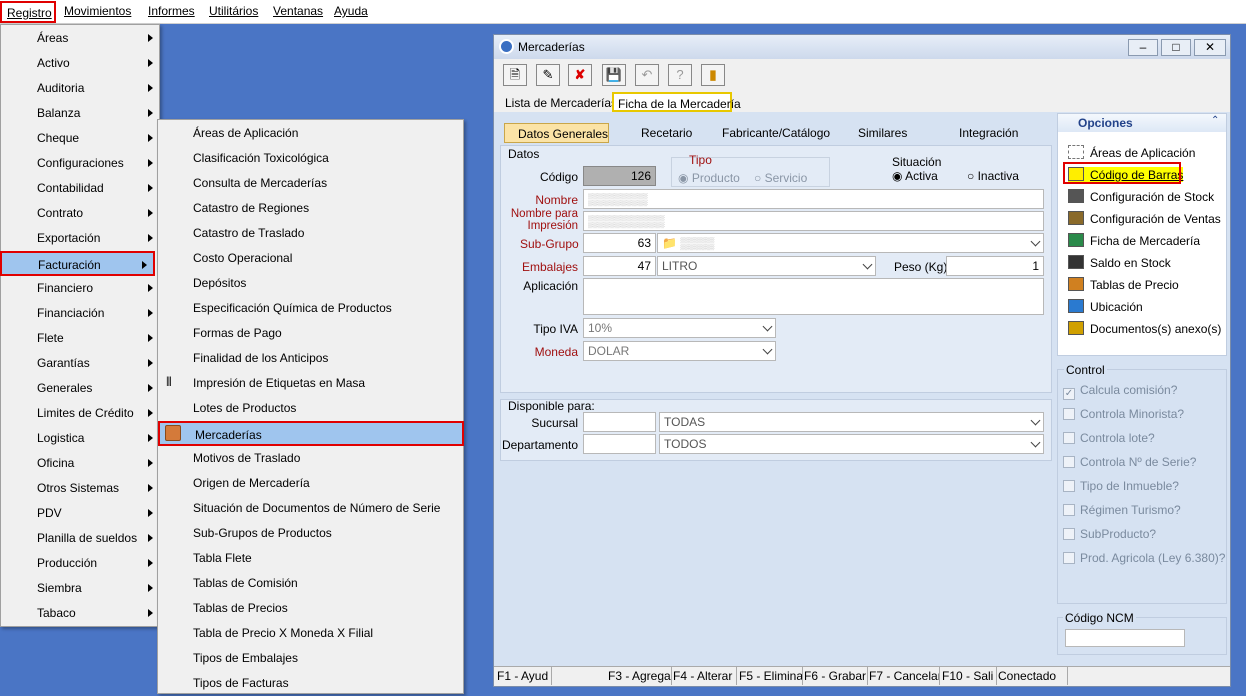  I want to click on control-checkbox: Tipo de Inmueble?, so click(1121, 486).